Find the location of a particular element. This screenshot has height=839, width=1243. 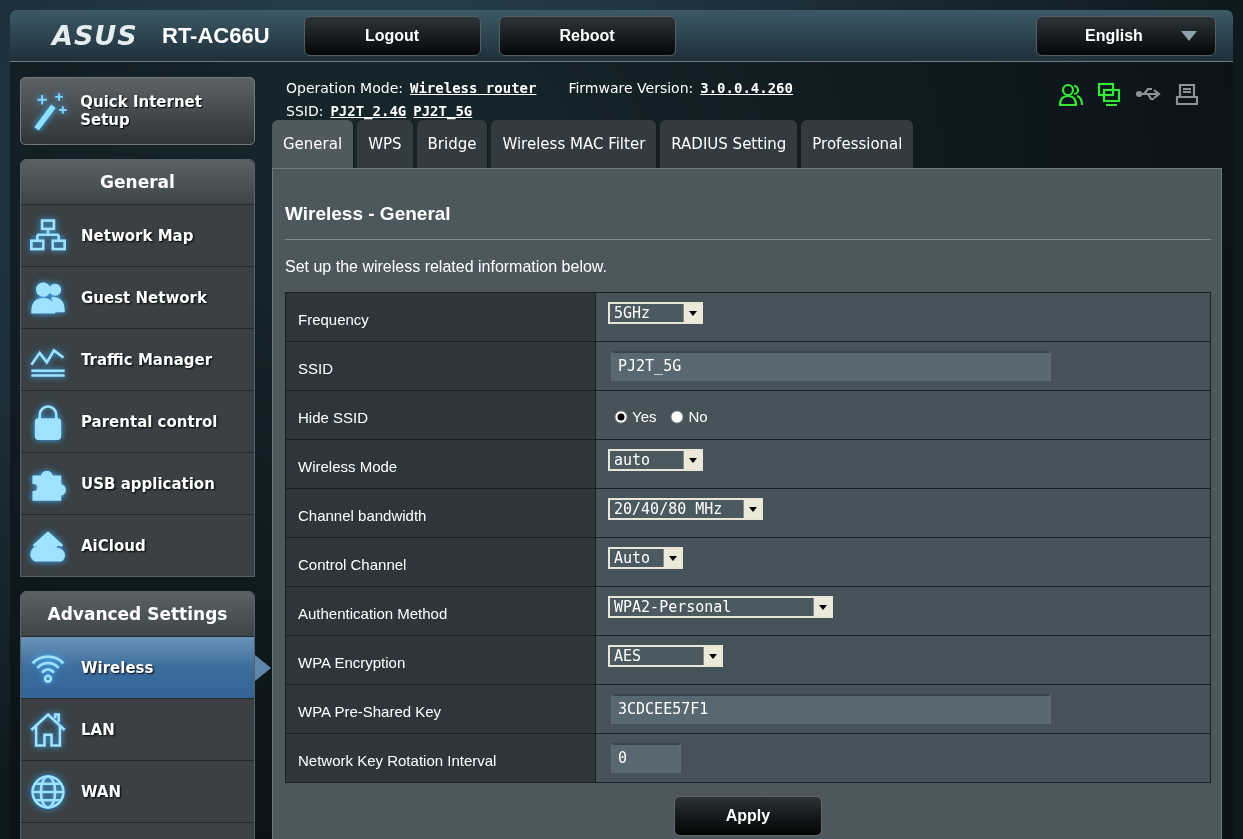

field-label: Authentication Method is located at coordinates (440, 611).